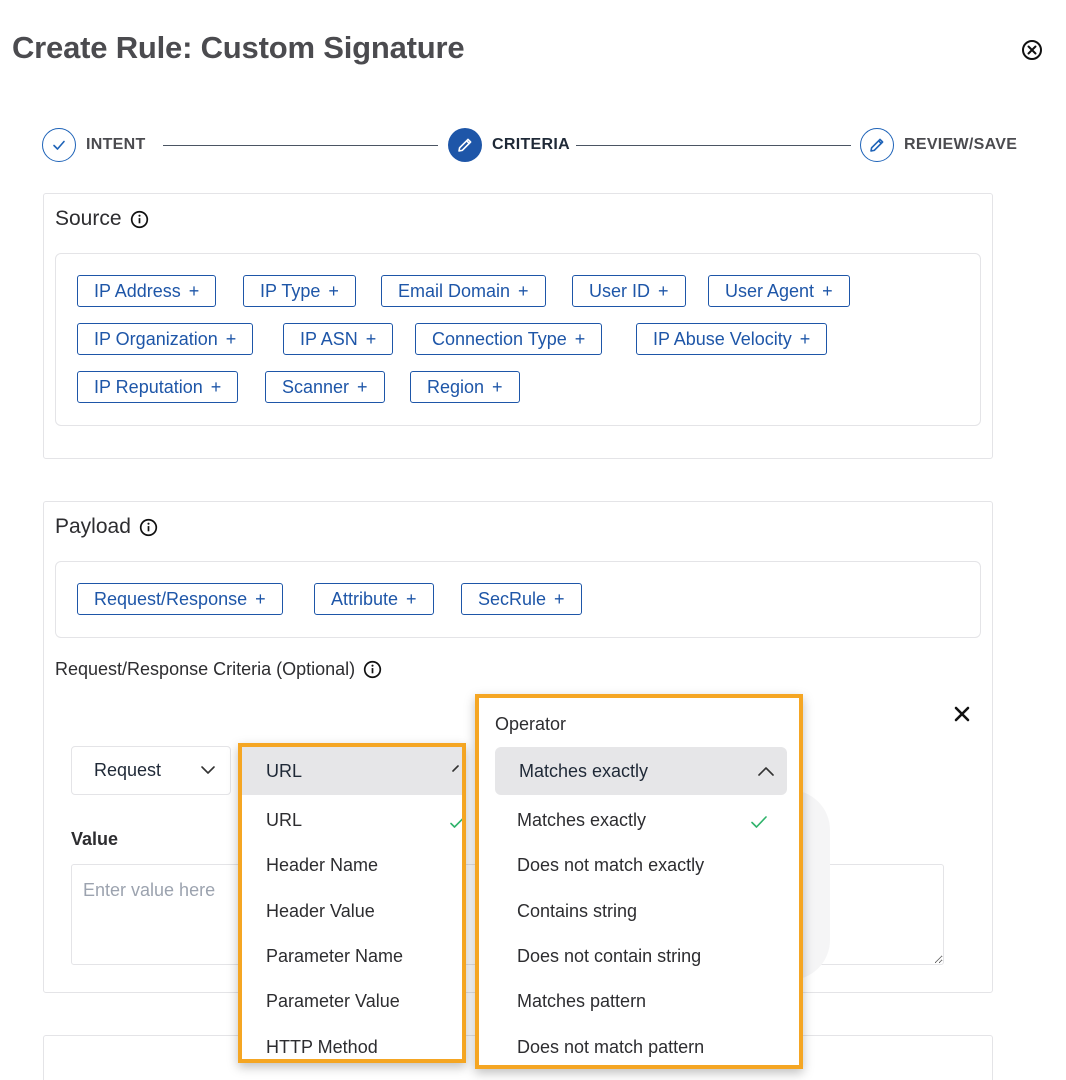 This screenshot has height=1080, width=1066. What do you see at coordinates (218, 669) in the screenshot?
I see `request-response-criteria-label: Request/Response Criteria (Optional)` at bounding box center [218, 669].